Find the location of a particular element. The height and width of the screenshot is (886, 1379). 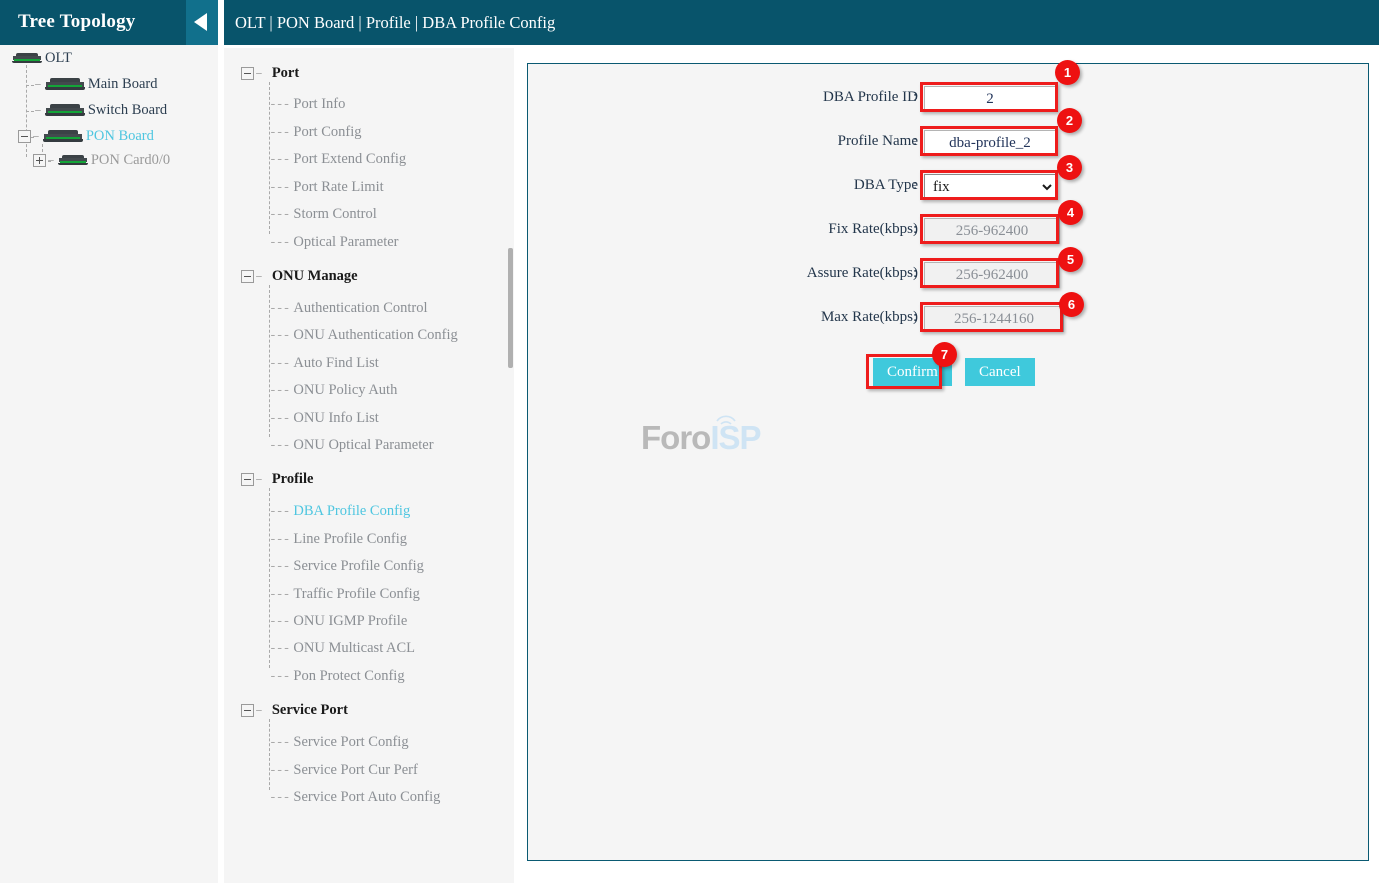

nav-item-label: Storm Control is located at coordinates (335, 214).